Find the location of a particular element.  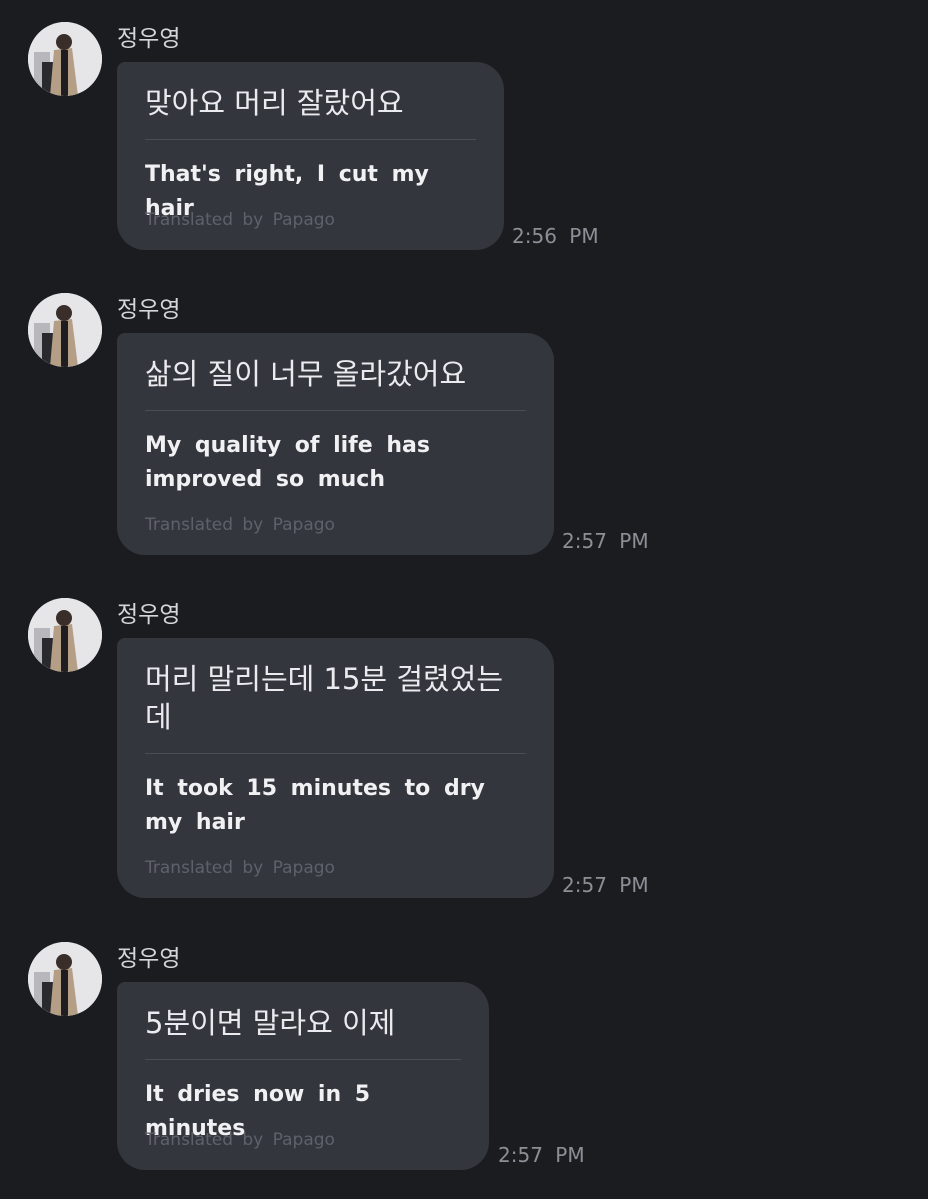

translated-text: It took 15 minutes to dry my hair is located at coordinates (315, 805).